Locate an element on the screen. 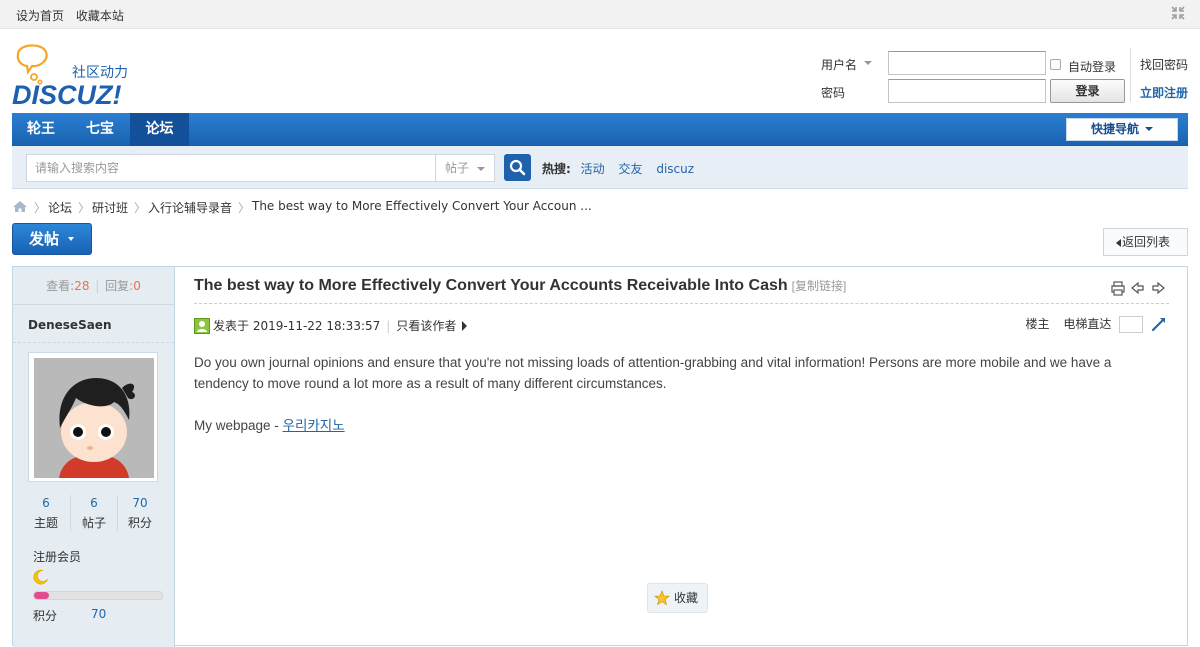 Image resolution: width=1200 pixels, height=647 pixels. collapse-icon is located at coordinates (1178, 13).